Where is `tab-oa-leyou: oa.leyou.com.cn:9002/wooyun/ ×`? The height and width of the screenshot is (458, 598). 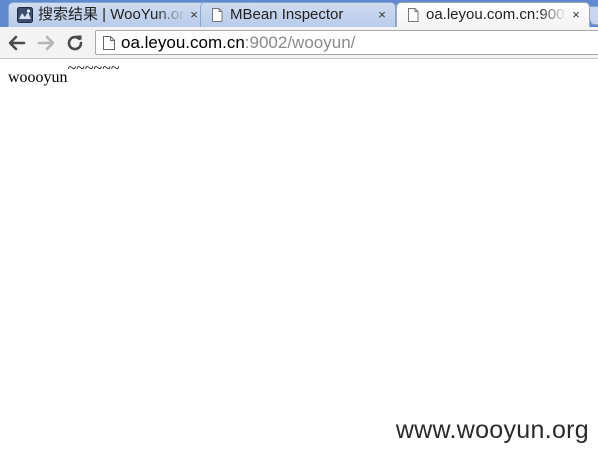
tab-oa-leyou: oa.leyou.com.cn:9002/wooyun/ × is located at coordinates (493, 14).